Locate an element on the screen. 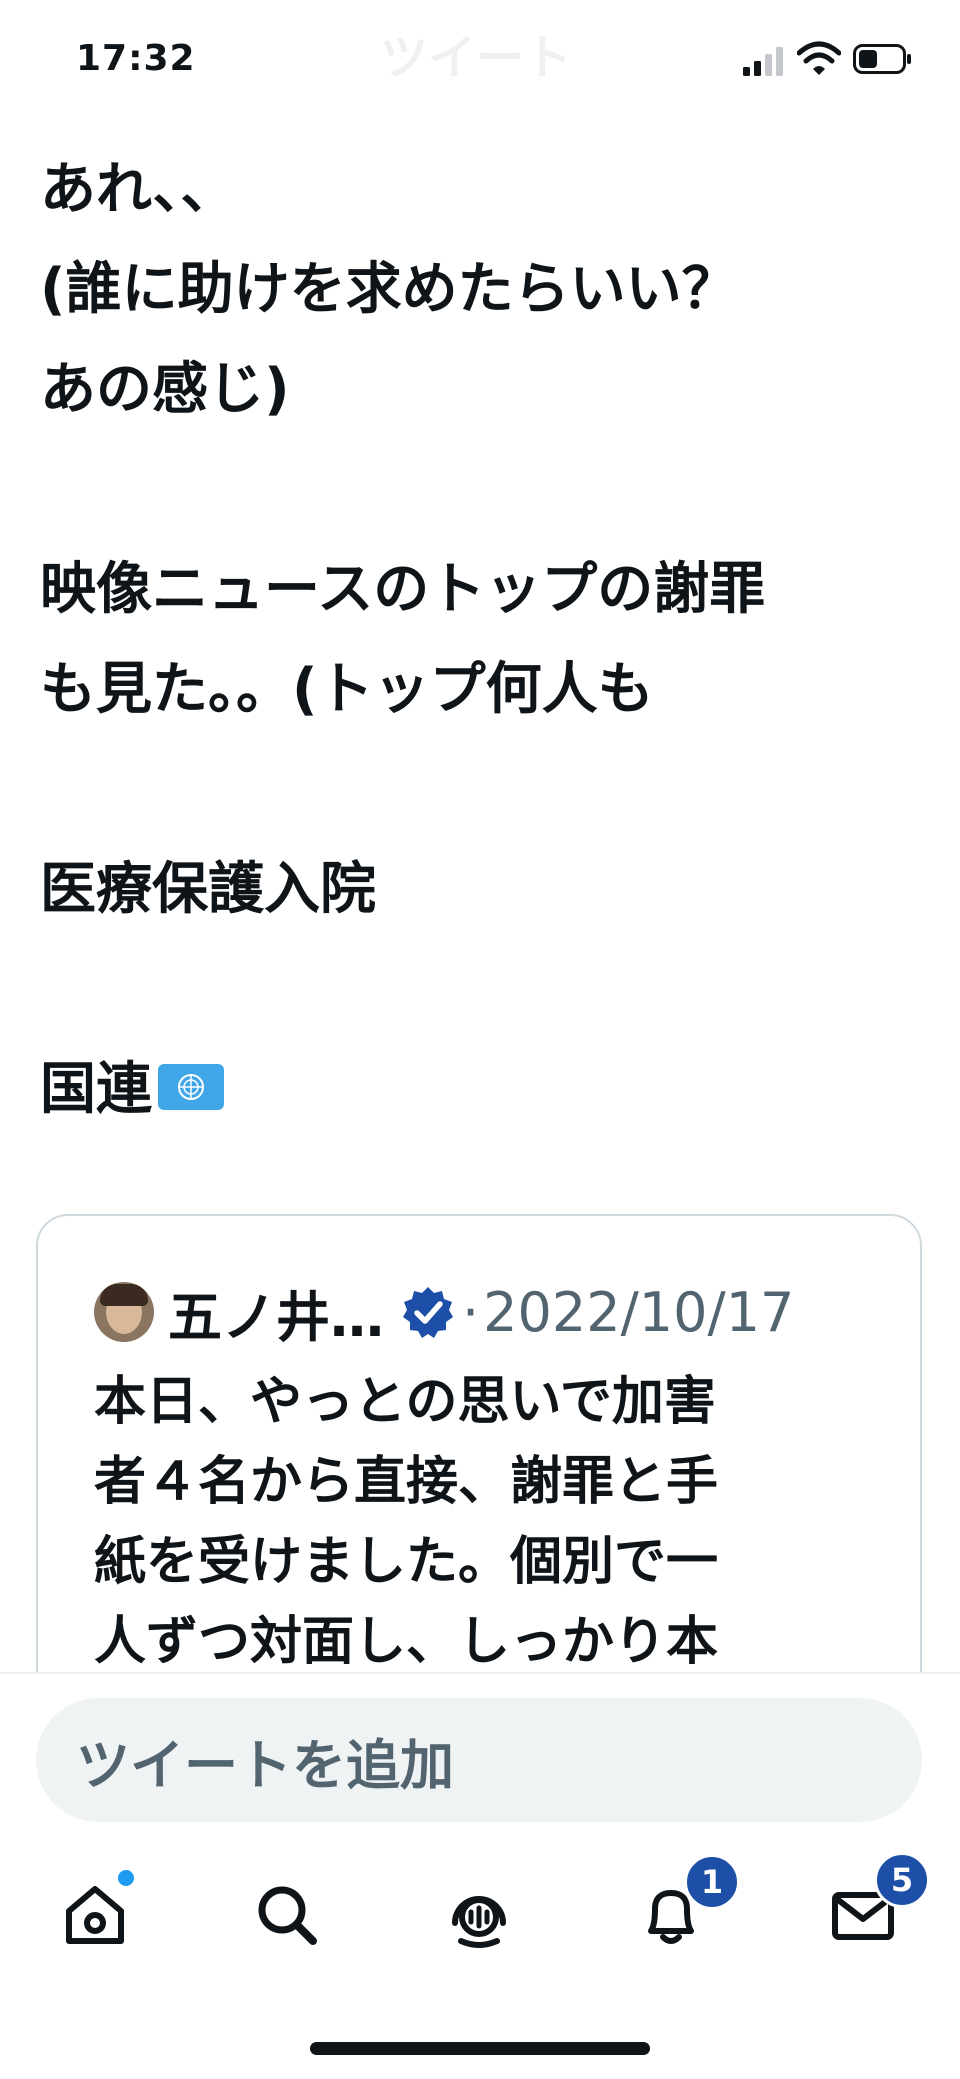  tab-search is located at coordinates (287, 1915).